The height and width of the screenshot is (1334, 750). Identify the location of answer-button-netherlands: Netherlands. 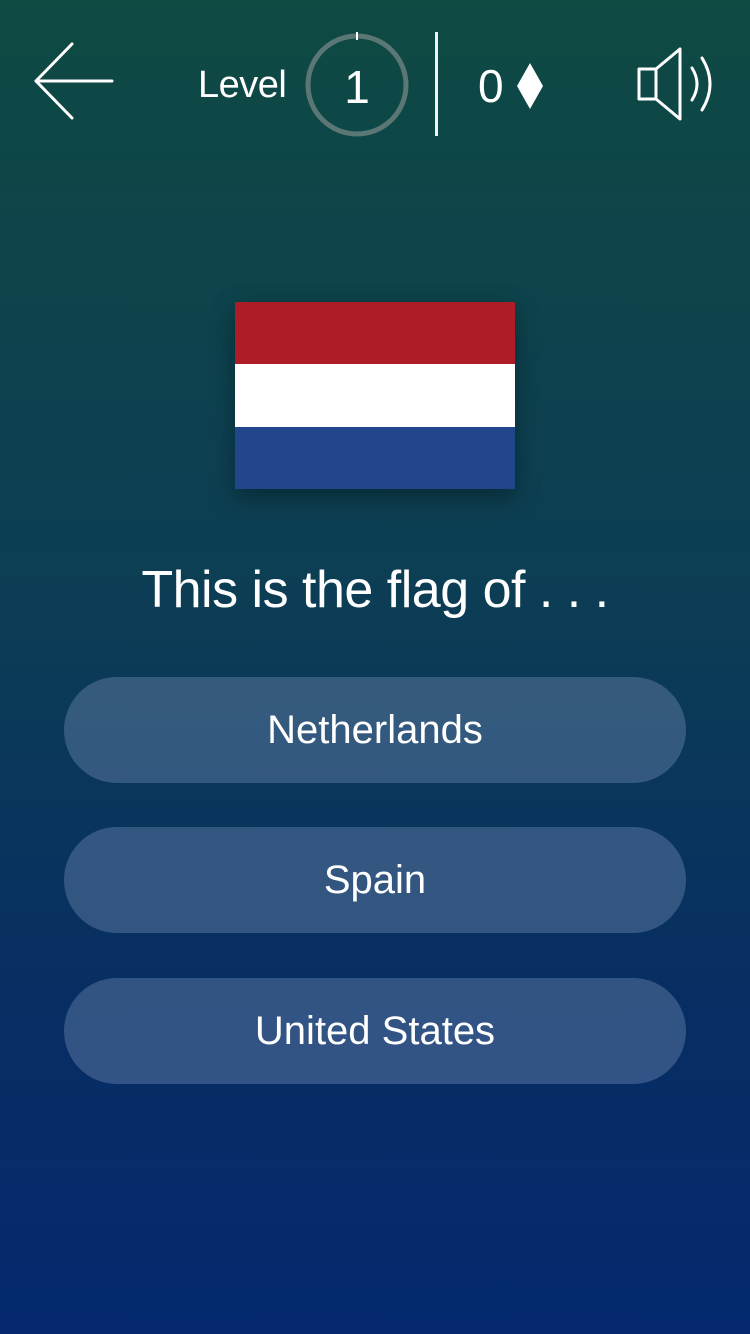
(375, 730).